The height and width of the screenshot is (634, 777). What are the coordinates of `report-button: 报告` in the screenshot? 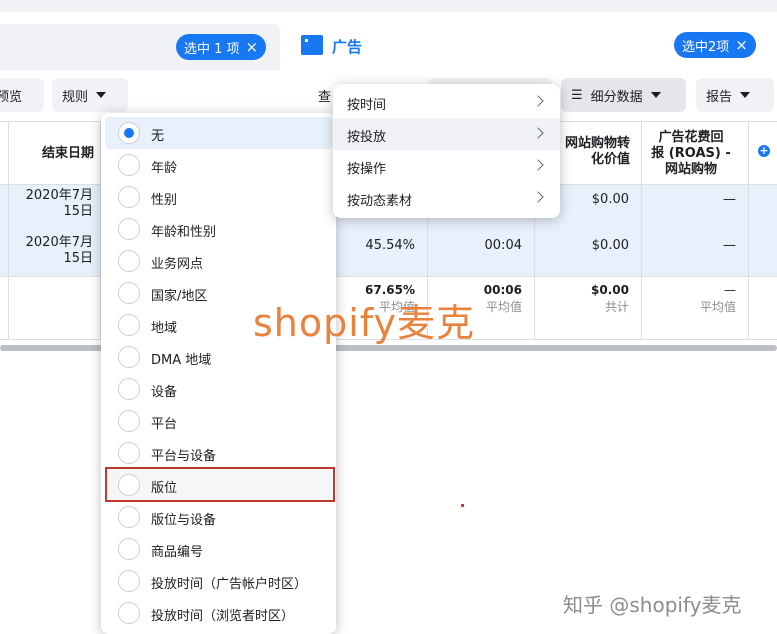 It's located at (735, 95).